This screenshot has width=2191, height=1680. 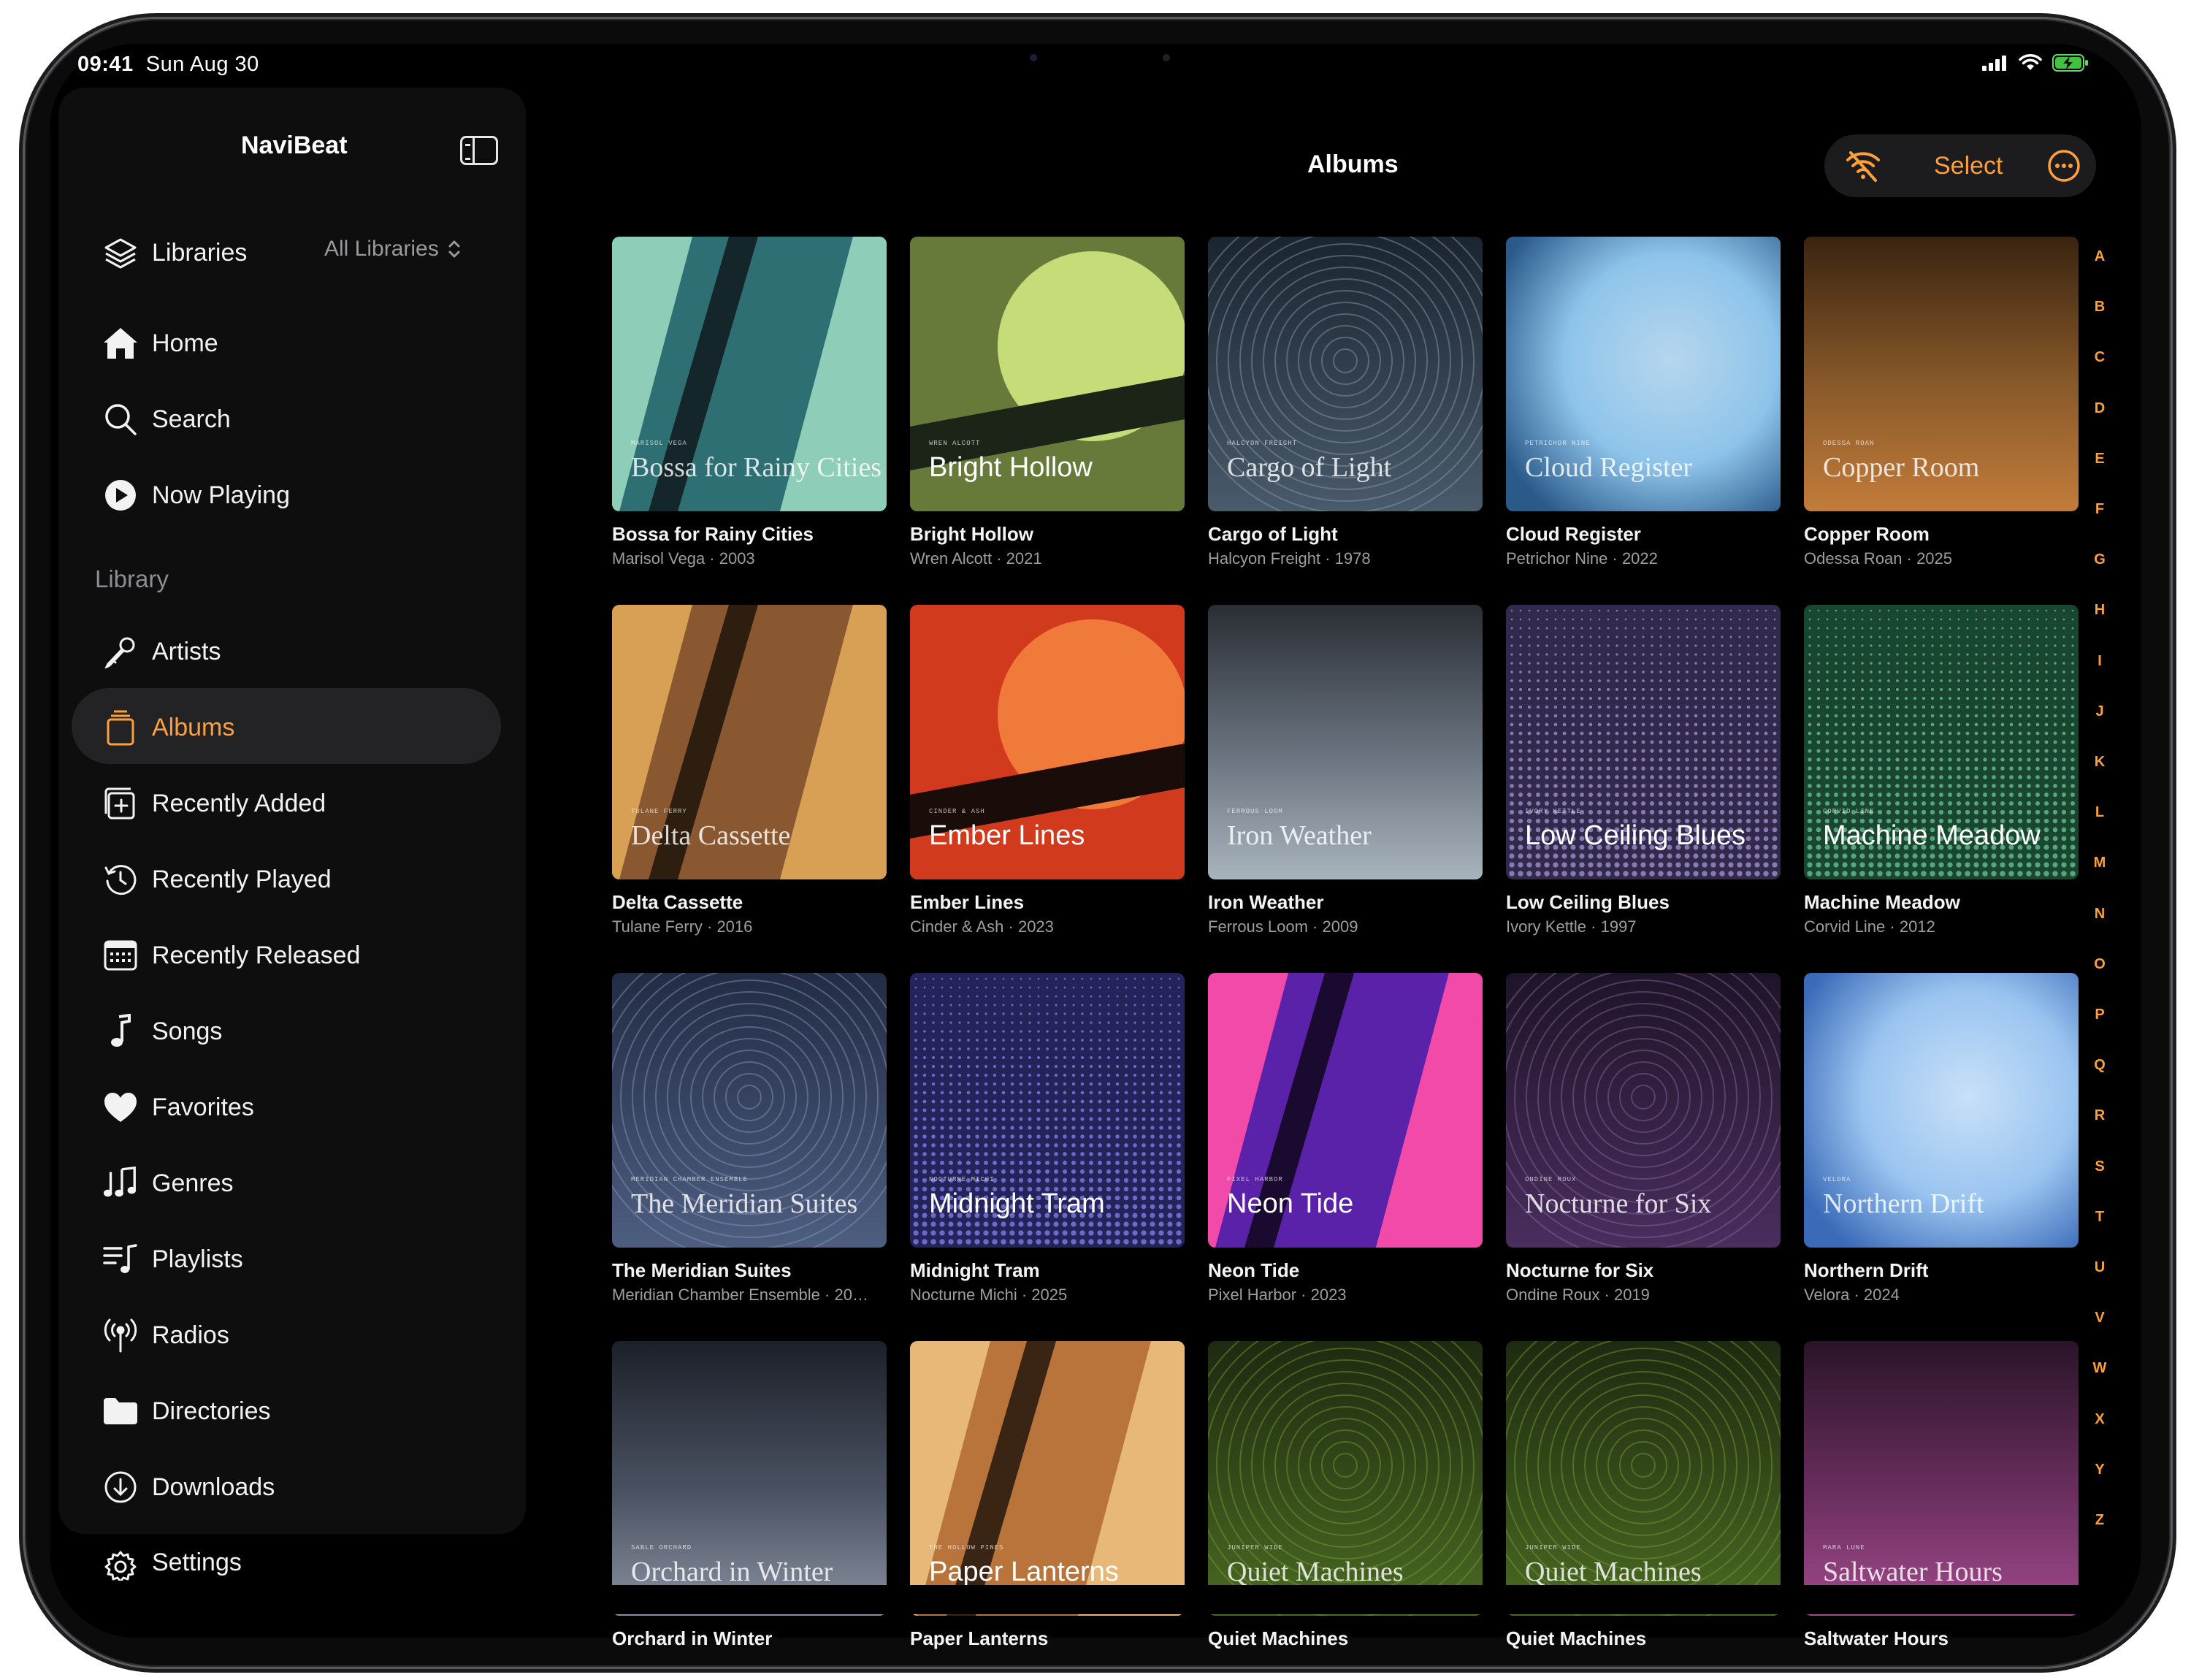 What do you see at coordinates (165, 1335) in the screenshot?
I see `sidebar-item-radios: Radios` at bounding box center [165, 1335].